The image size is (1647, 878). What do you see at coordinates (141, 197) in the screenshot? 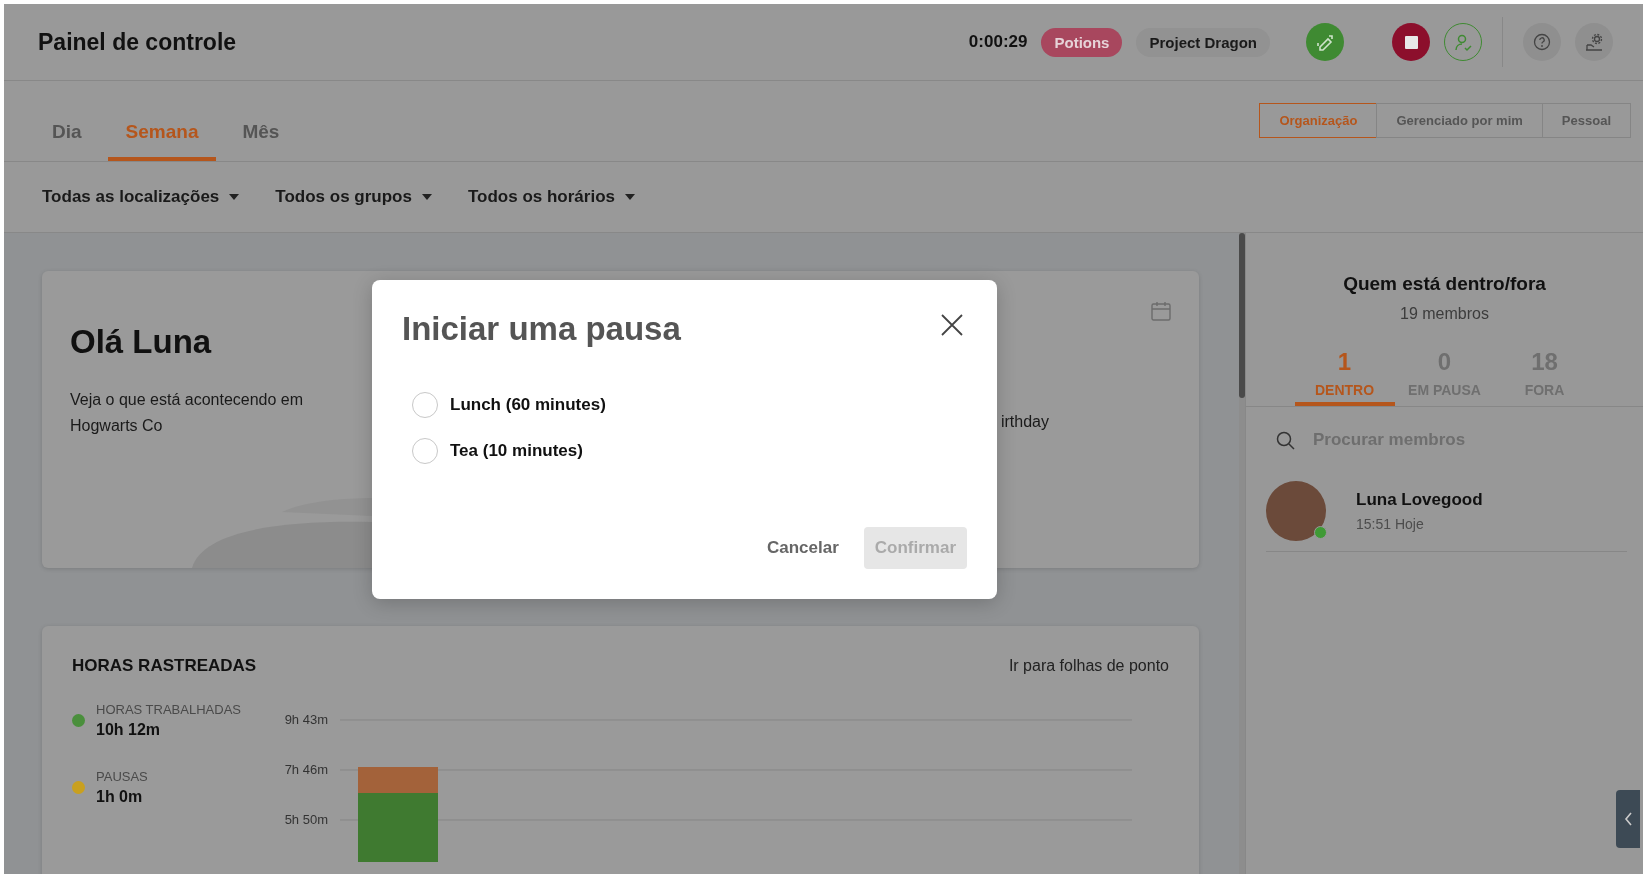
I see `filter-dropdown: Todas as localizações` at bounding box center [141, 197].